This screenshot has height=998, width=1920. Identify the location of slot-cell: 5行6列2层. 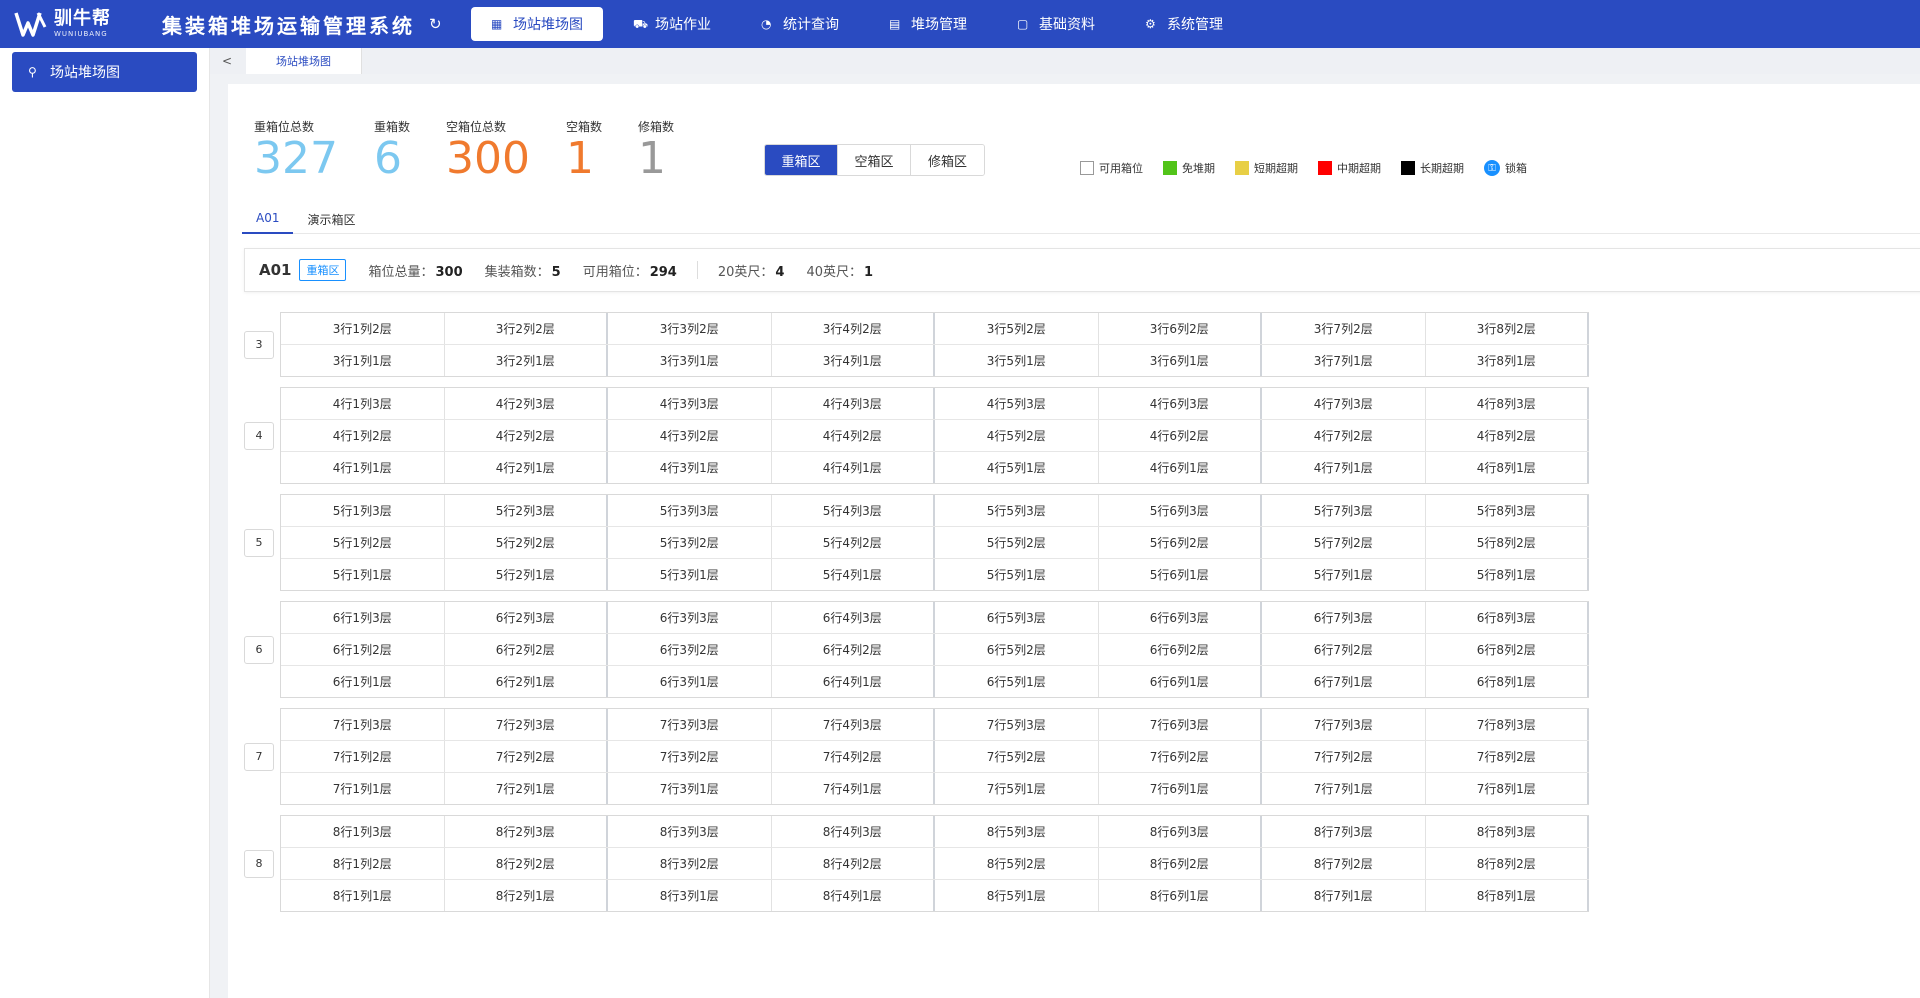
(1180, 542).